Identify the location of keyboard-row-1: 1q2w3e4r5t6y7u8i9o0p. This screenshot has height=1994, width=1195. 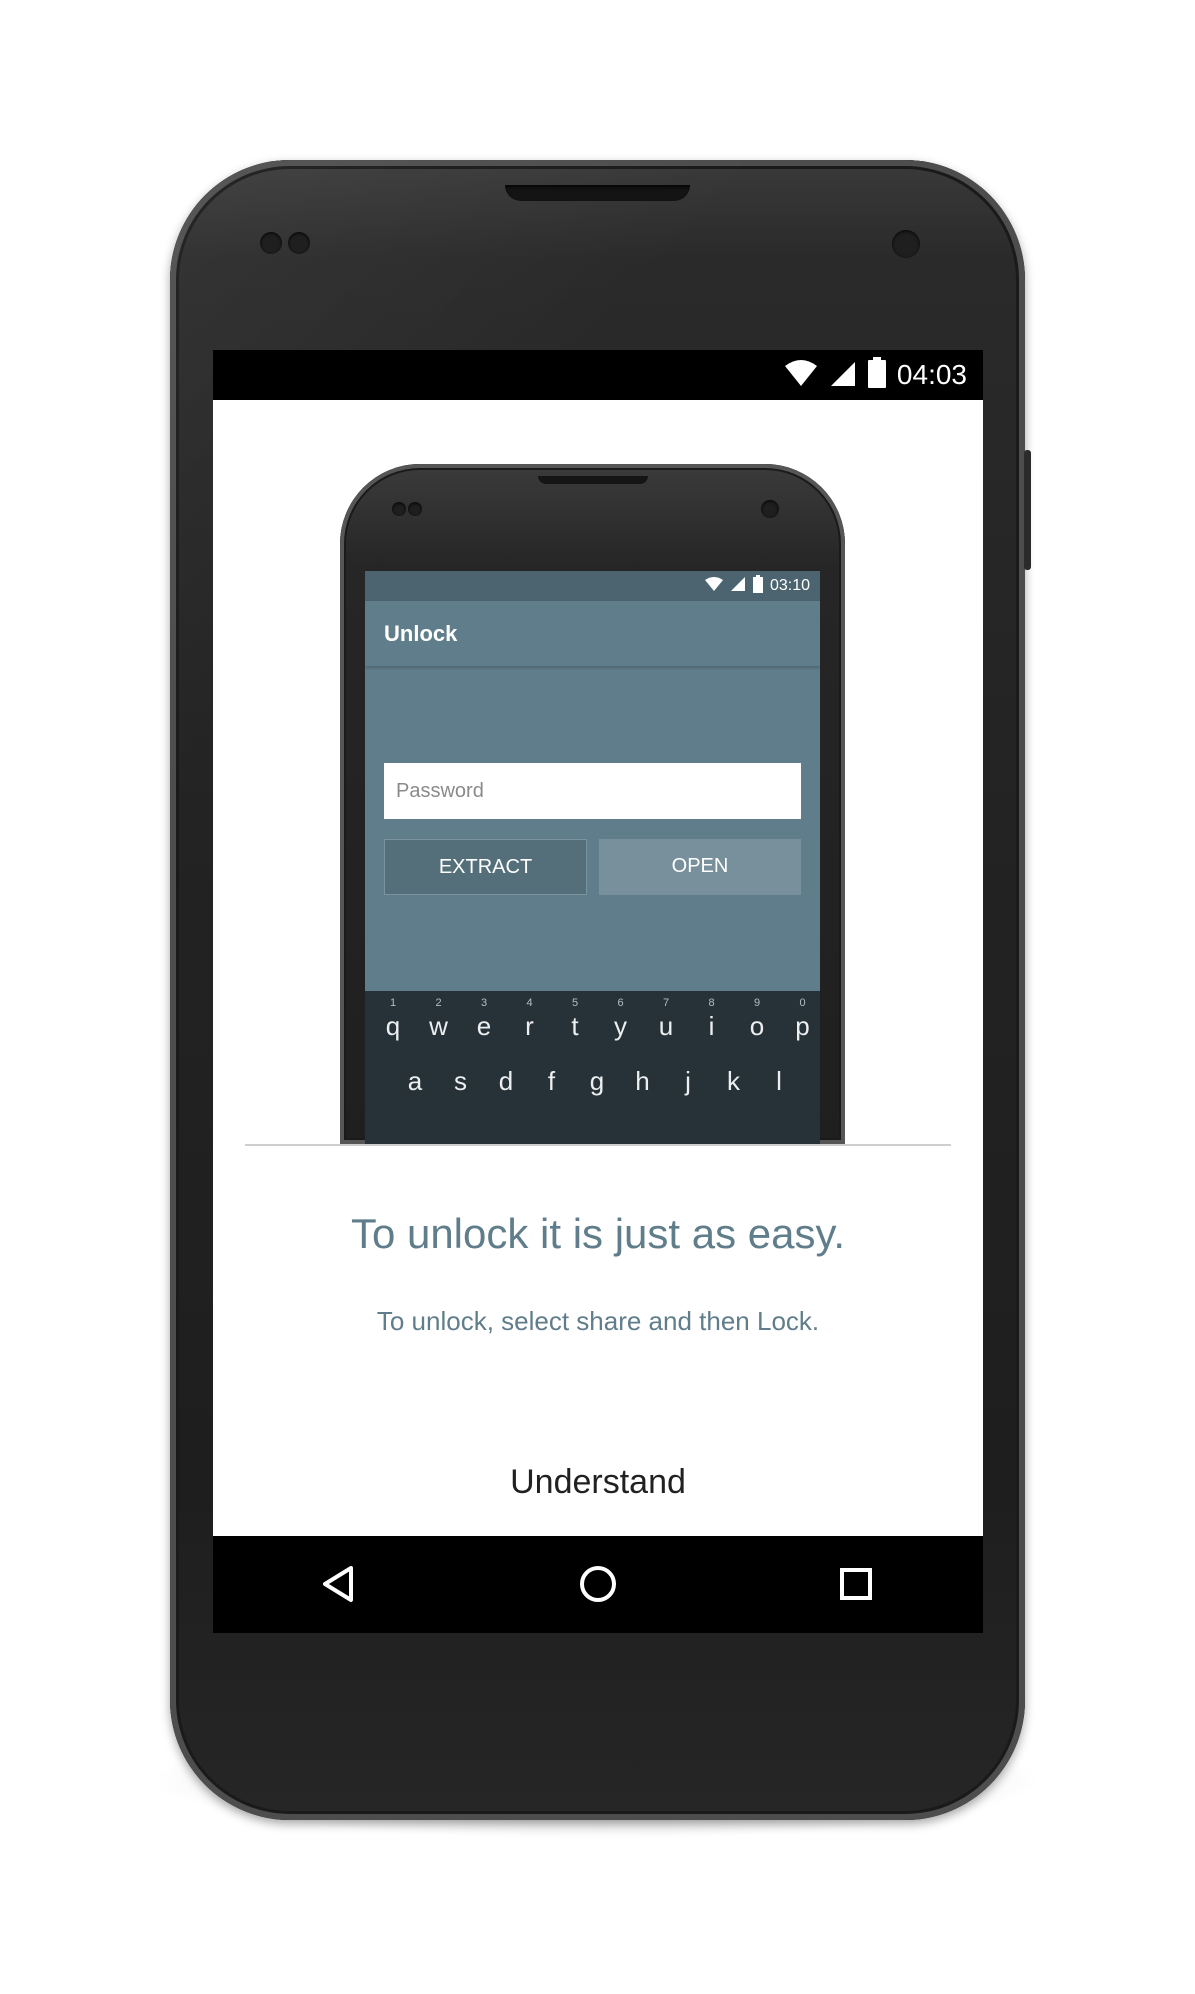
(592, 1021).